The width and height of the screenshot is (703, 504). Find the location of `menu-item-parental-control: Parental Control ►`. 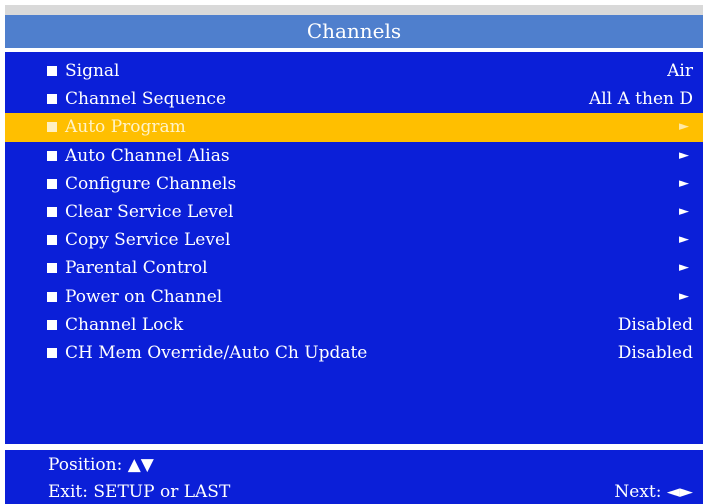

menu-item-parental-control: Parental Control ► is located at coordinates (354, 268).